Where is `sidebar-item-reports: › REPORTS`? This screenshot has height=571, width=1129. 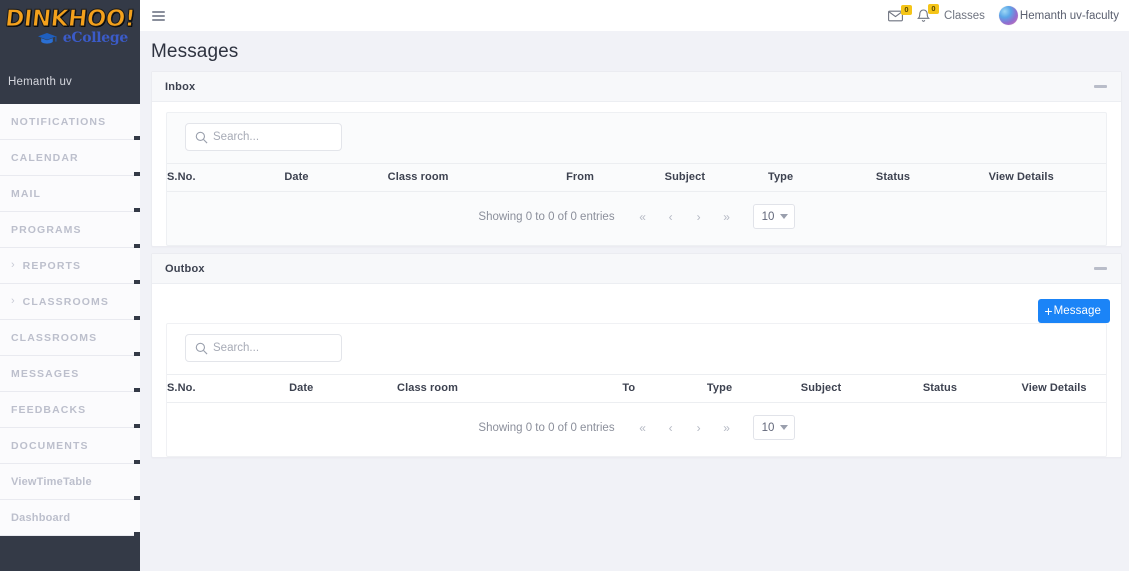 sidebar-item-reports: › REPORTS is located at coordinates (70, 266).